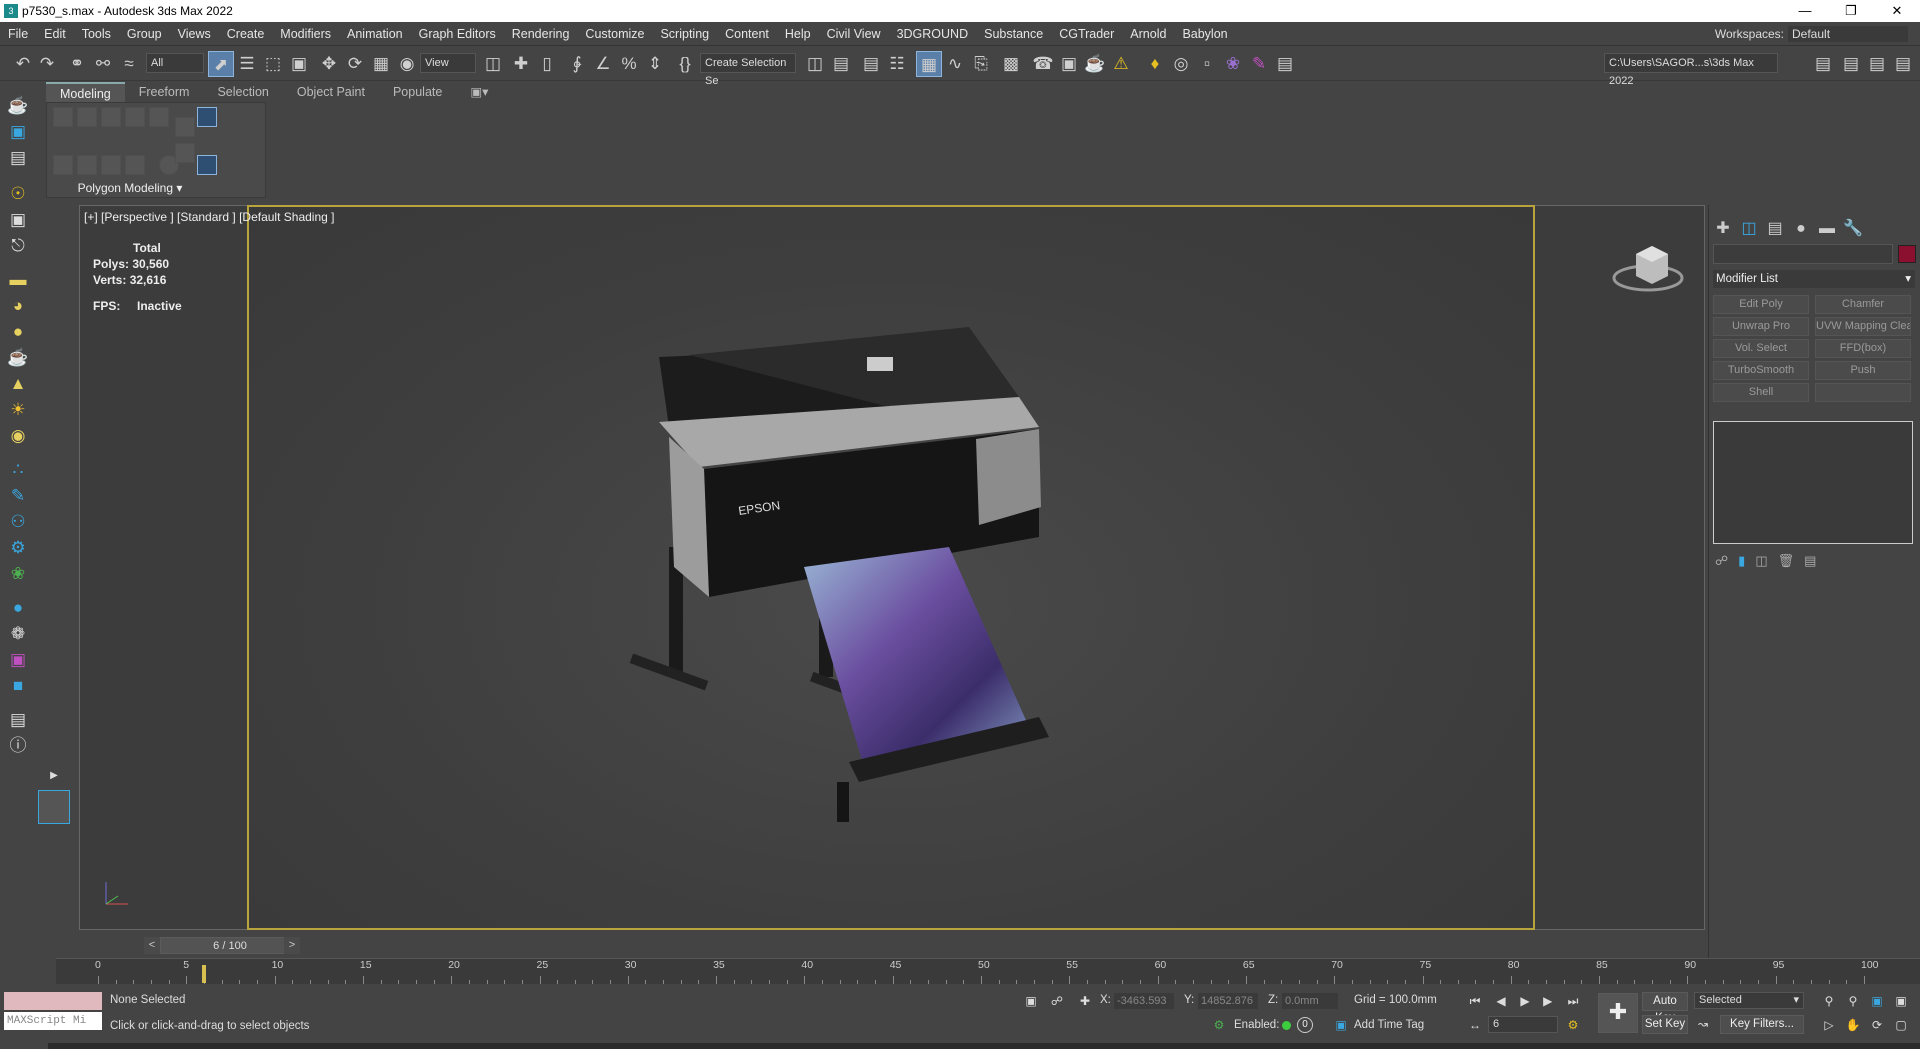  Describe the element at coordinates (1827, 229) in the screenshot. I see `display-panel-icon: ▬` at that location.